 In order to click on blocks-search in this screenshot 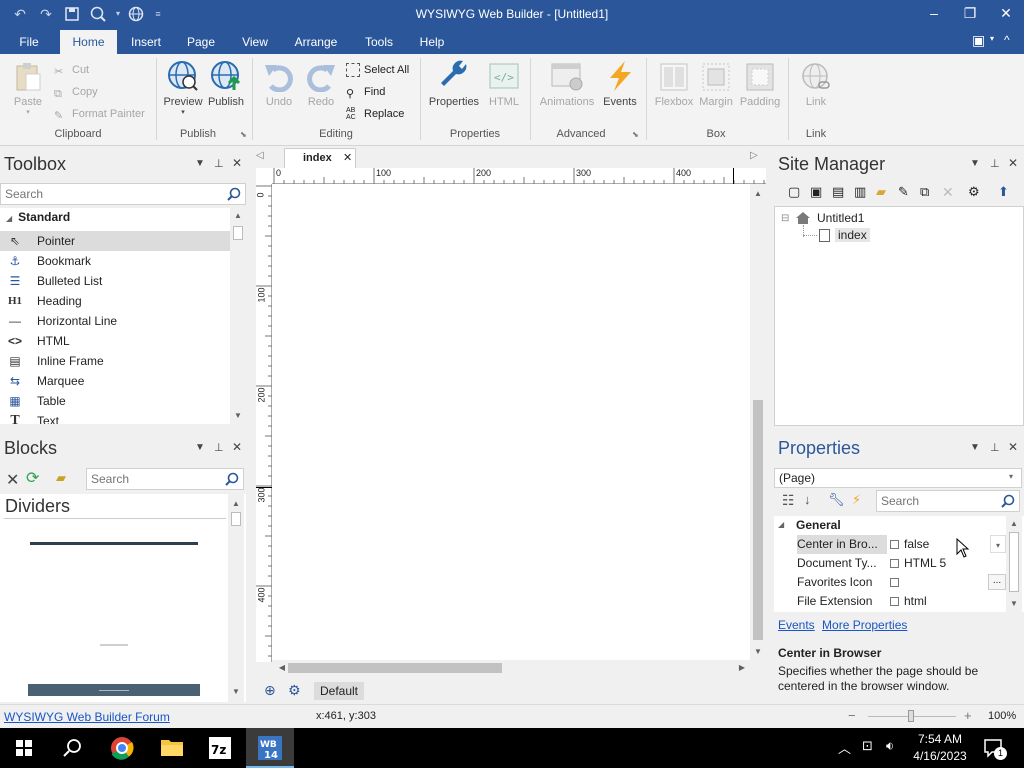, I will do `click(165, 479)`.